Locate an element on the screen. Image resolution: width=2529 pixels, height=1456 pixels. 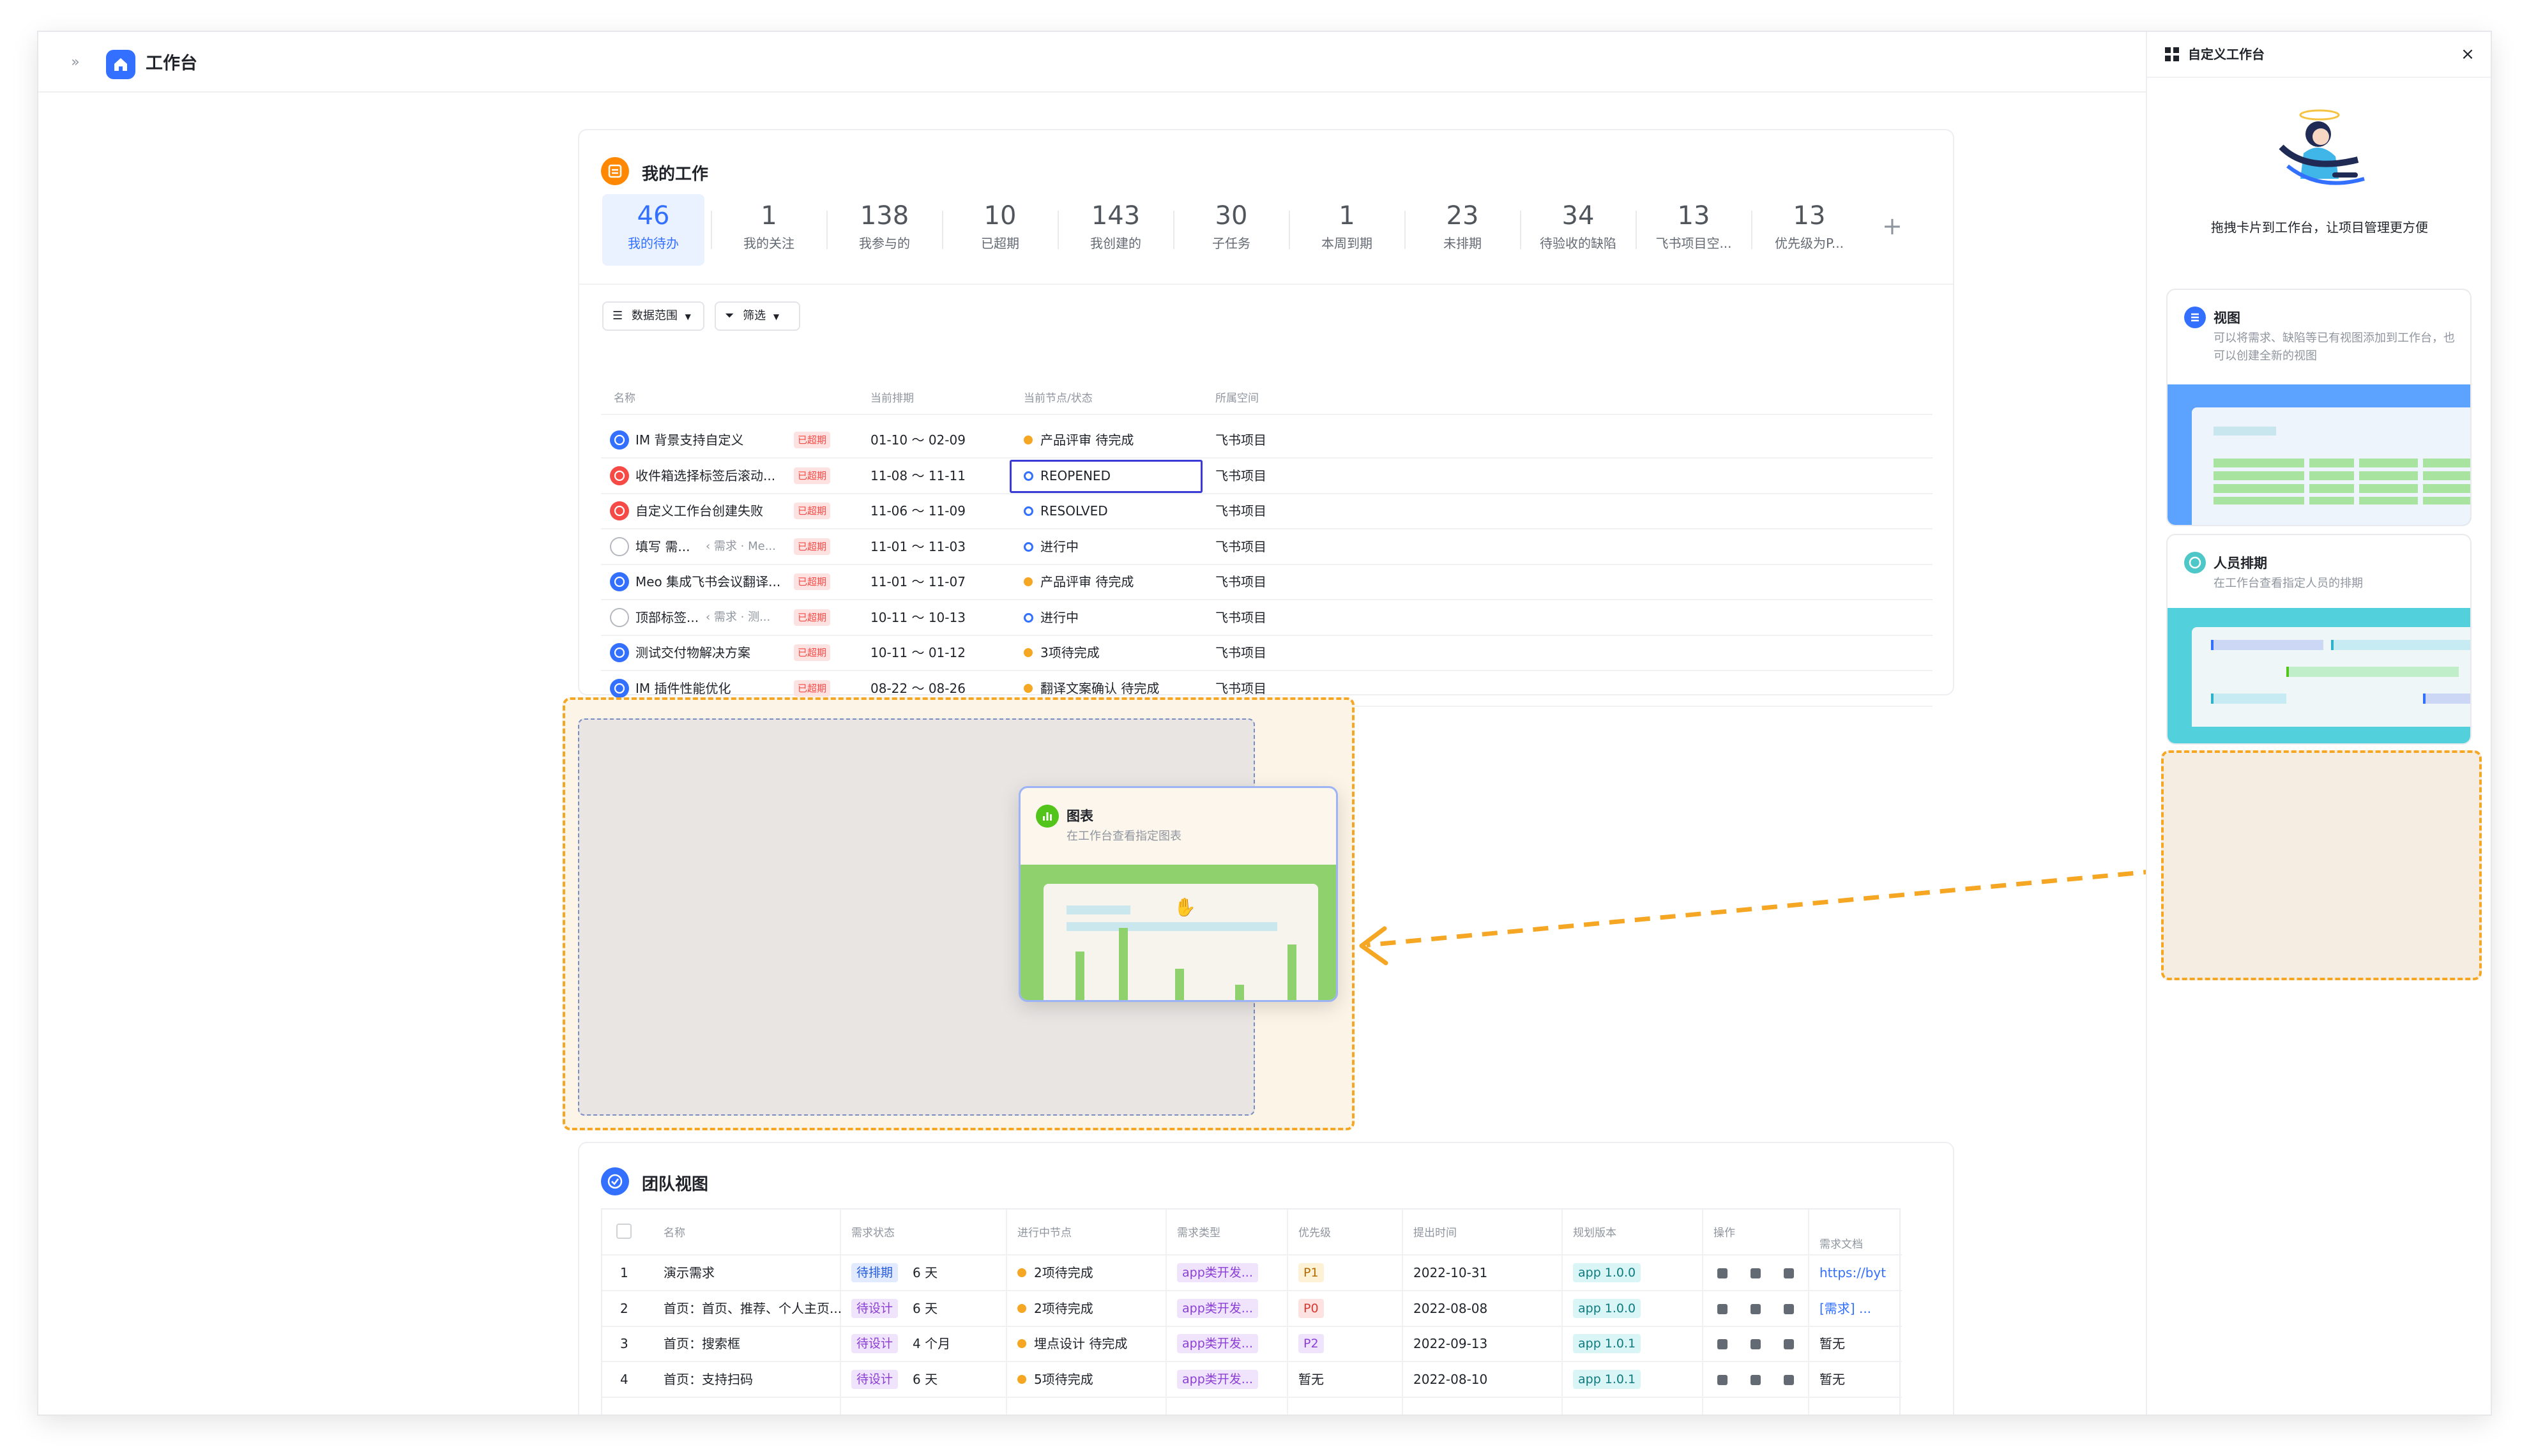
team-column-header: 操作 is located at coordinates (1724, 1233).